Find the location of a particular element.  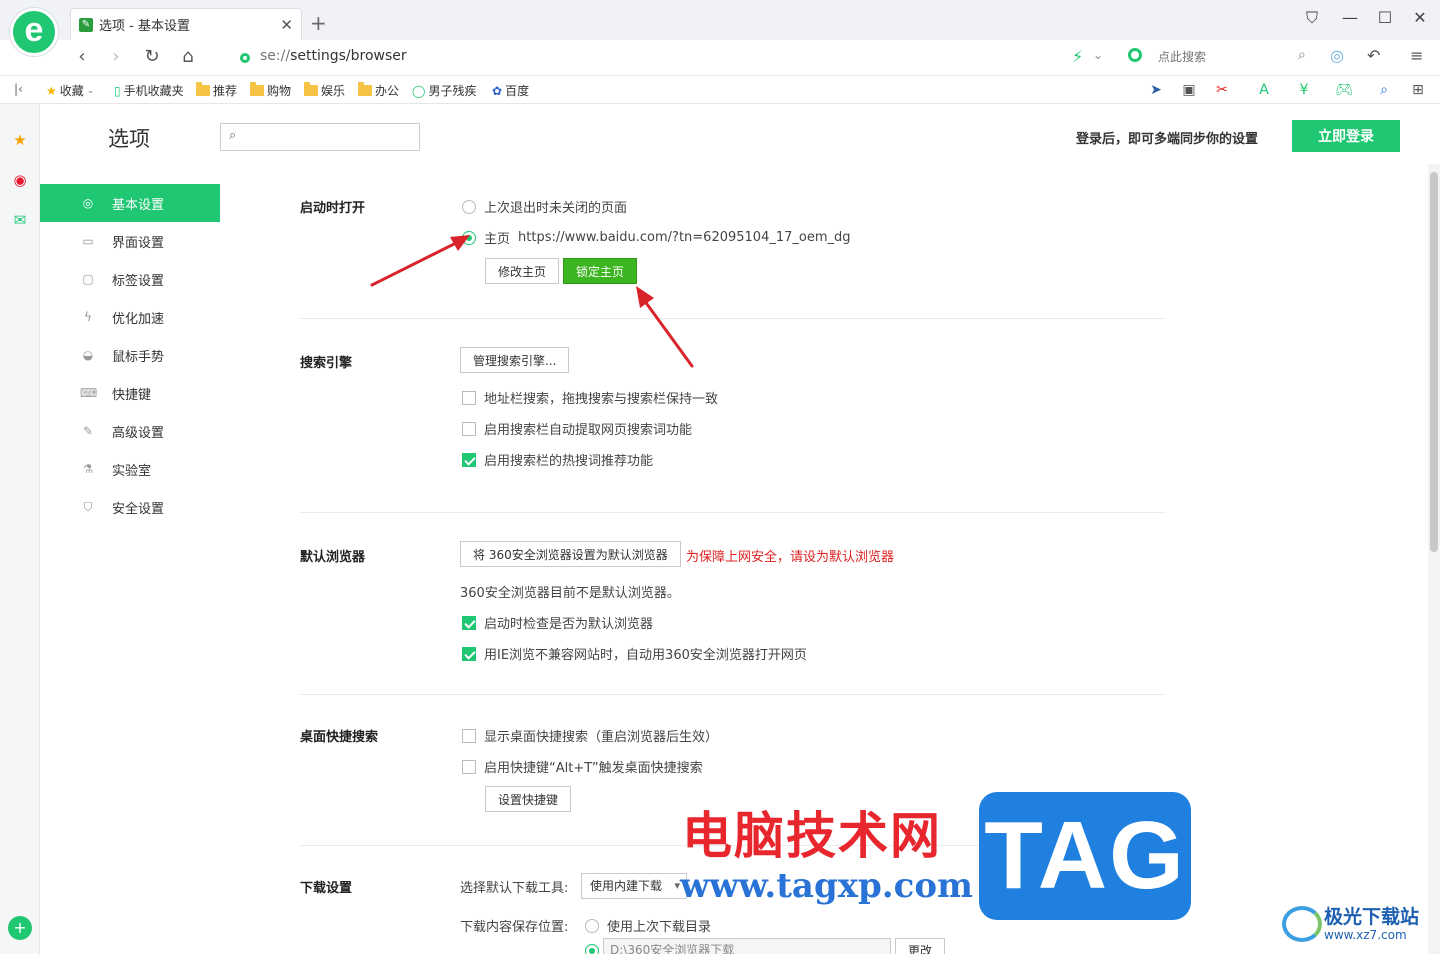

close-window-icon: ✕ is located at coordinates (1420, 19).